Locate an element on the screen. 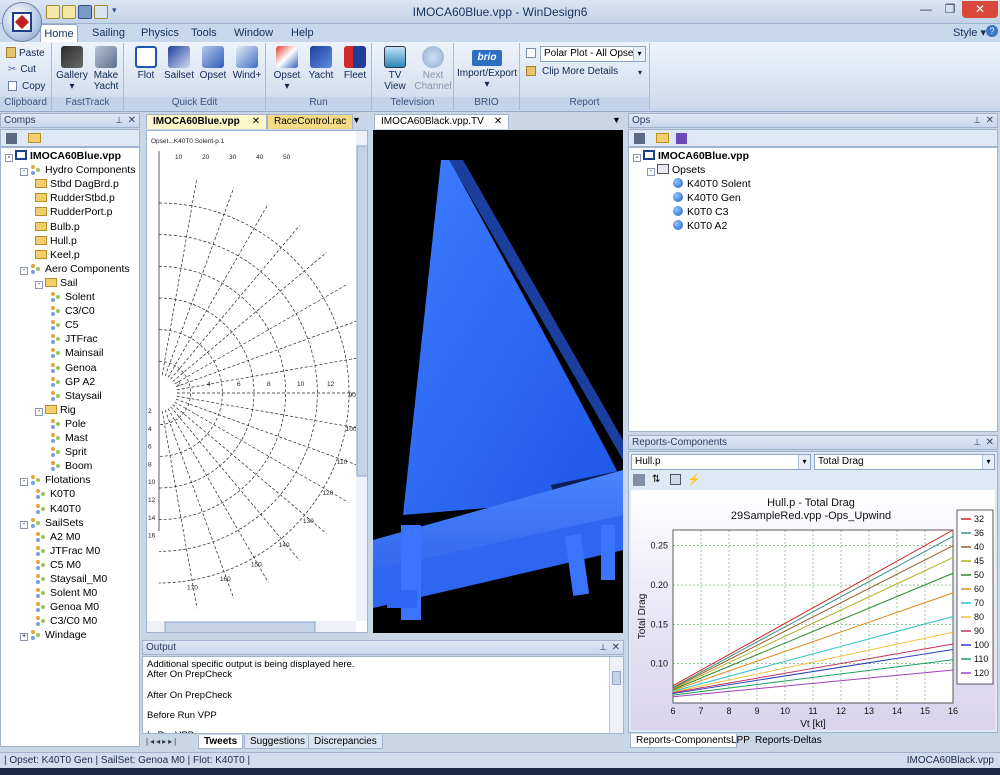 The width and height of the screenshot is (1000, 775). copy-button: Copy is located at coordinates (26, 86).